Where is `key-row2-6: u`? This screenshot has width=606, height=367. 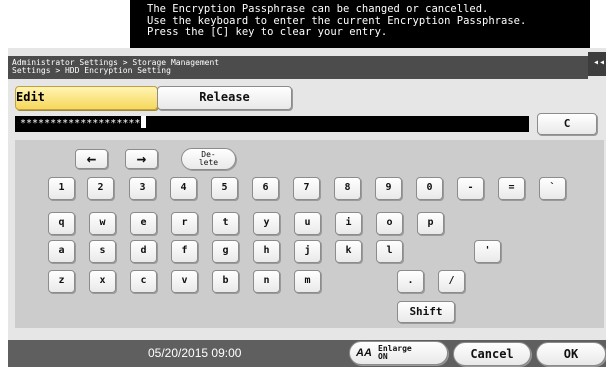
key-row2-6: u is located at coordinates (307, 223).